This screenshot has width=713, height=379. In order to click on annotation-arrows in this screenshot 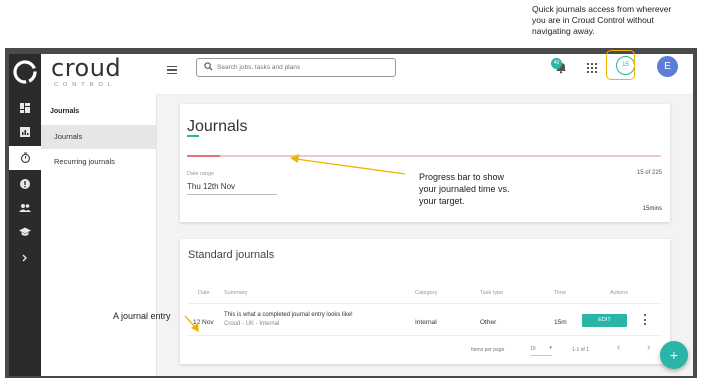, I will do `click(295, 243)`.